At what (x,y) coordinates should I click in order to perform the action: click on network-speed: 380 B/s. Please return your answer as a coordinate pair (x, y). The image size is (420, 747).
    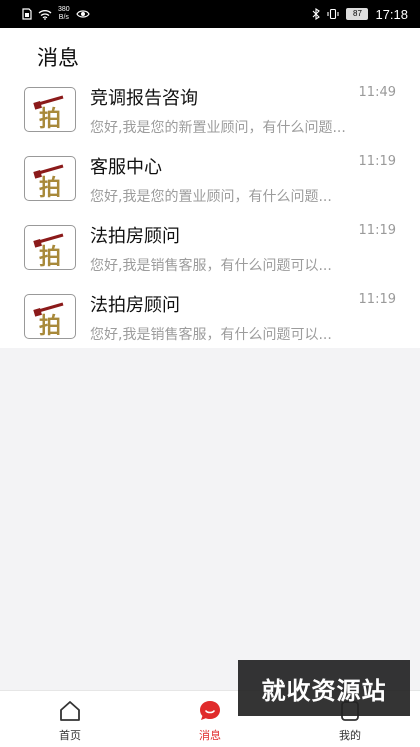
    Looking at the image, I should click on (64, 14).